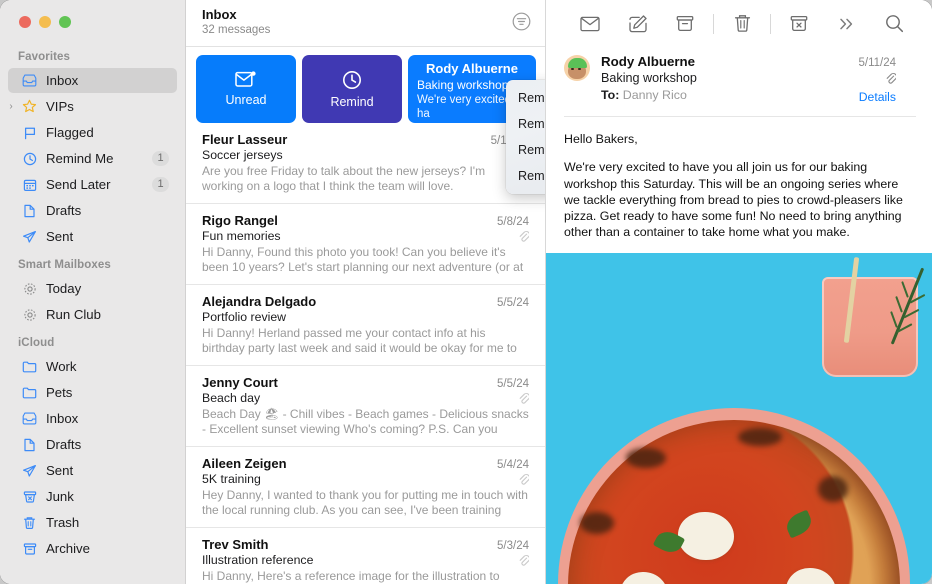 The height and width of the screenshot is (584, 932). What do you see at coordinates (352, 80) in the screenshot?
I see `clock-icon` at bounding box center [352, 80].